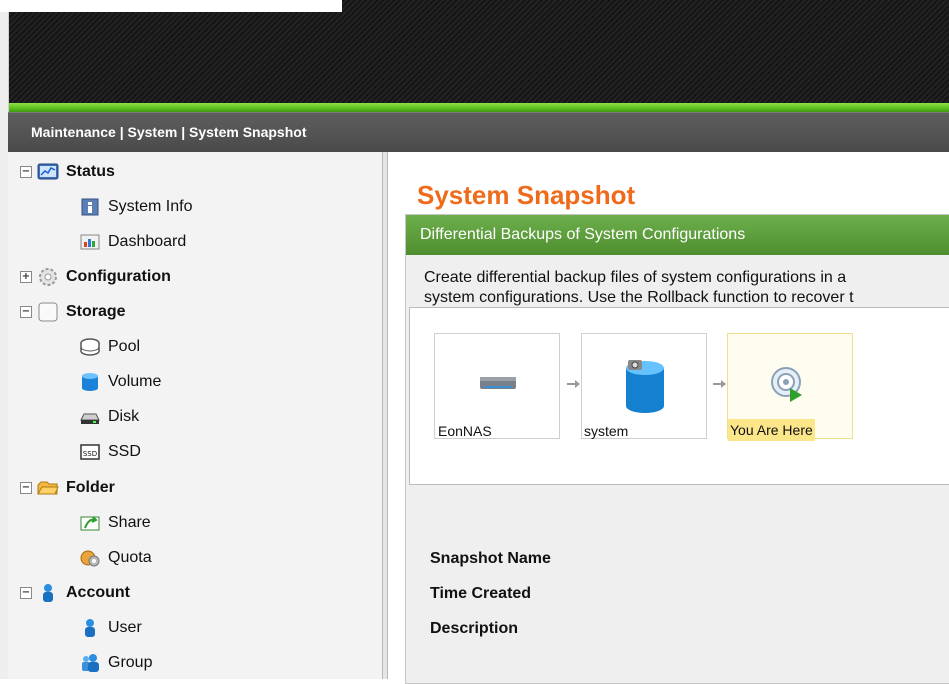 The height and width of the screenshot is (684, 949). I want to click on sidebar-item-user: User, so click(110, 628).